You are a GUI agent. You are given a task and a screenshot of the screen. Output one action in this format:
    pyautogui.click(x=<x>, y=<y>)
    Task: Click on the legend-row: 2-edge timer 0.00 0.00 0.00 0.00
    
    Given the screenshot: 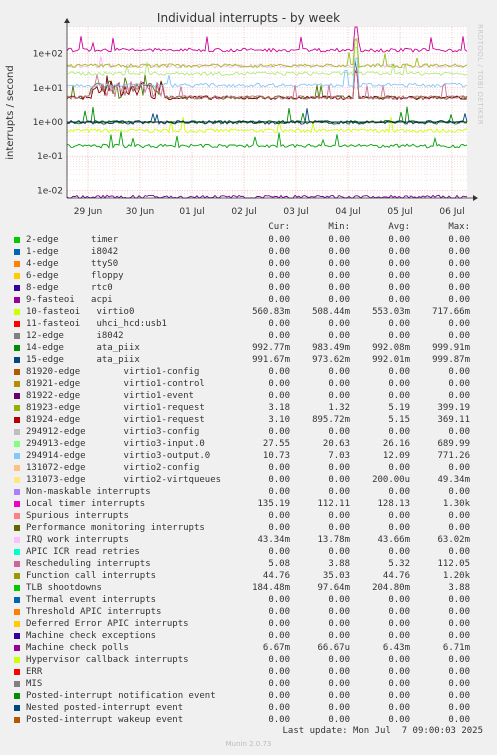 What is the action you would take?
    pyautogui.click(x=248, y=240)
    